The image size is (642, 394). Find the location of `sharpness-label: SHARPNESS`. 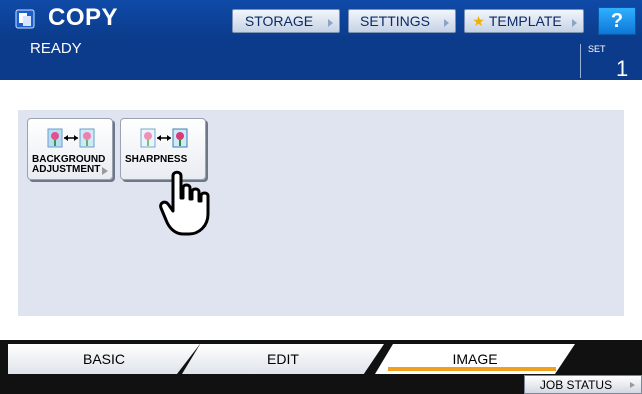

sharpness-label: SHARPNESS is located at coordinates (156, 159).